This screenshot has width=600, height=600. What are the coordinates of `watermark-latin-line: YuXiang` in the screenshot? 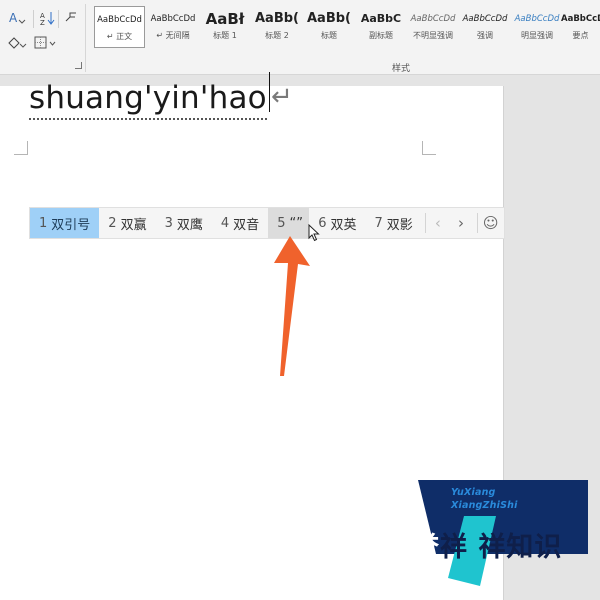 It's located at (473, 492).